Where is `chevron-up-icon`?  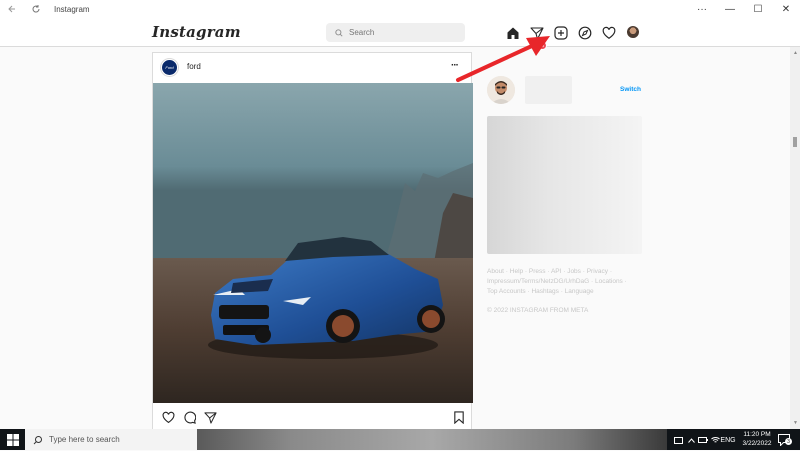 chevron-up-icon is located at coordinates (691, 440).